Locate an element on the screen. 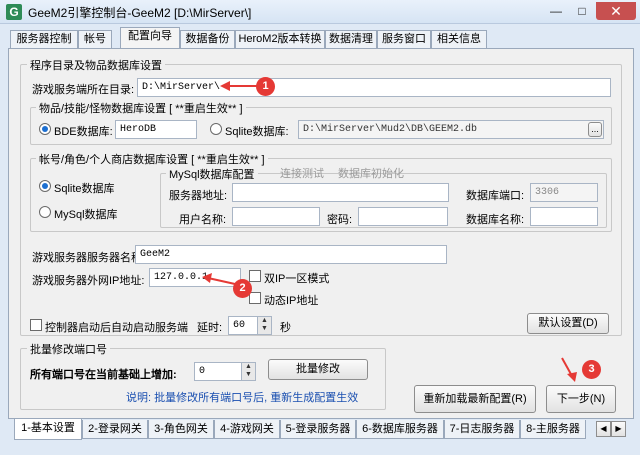 Image resolution: width=640 pixels, height=455 pixels. arrow-3-head is located at coordinates (572, 377).